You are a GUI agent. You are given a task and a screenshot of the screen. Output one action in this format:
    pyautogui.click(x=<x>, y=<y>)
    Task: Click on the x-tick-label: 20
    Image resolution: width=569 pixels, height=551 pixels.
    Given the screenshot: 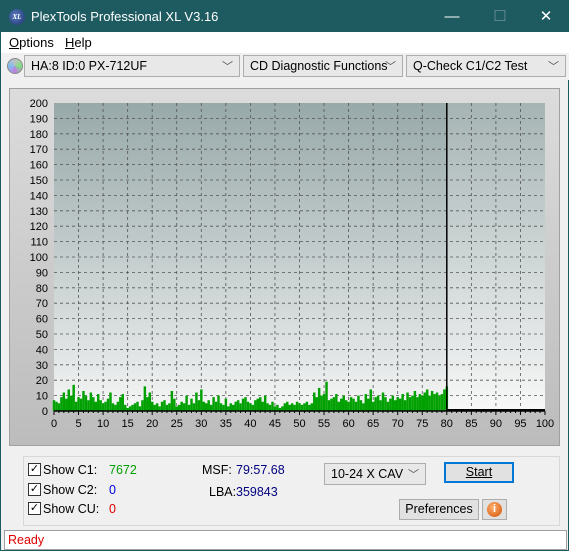 What is the action you would take?
    pyautogui.click(x=152, y=424)
    